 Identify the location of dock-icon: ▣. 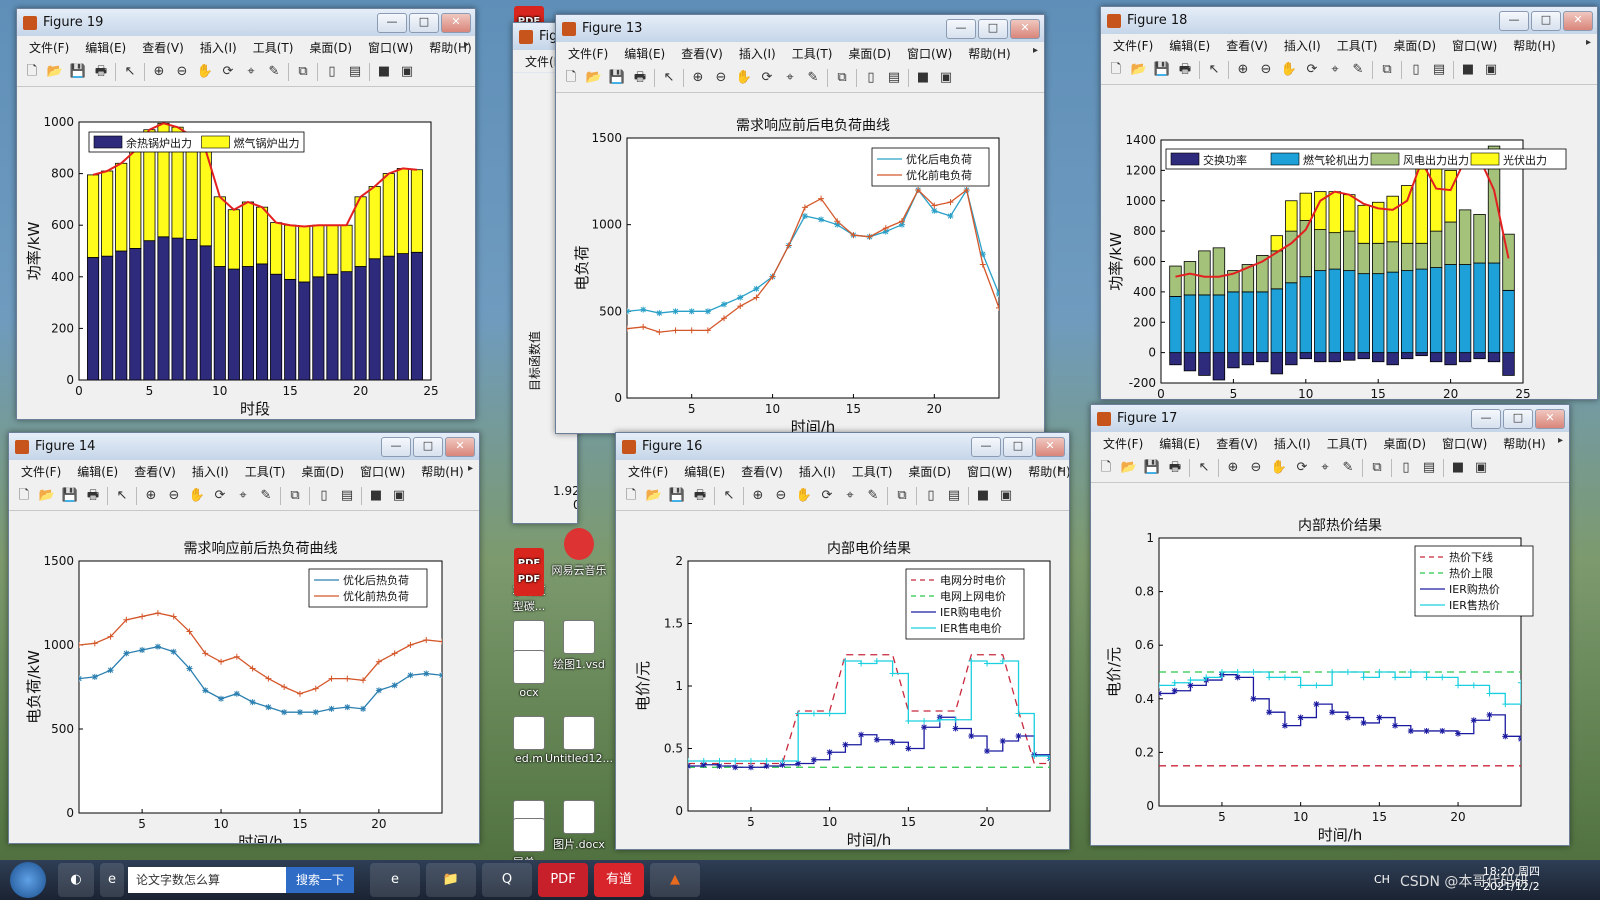
(1491, 70).